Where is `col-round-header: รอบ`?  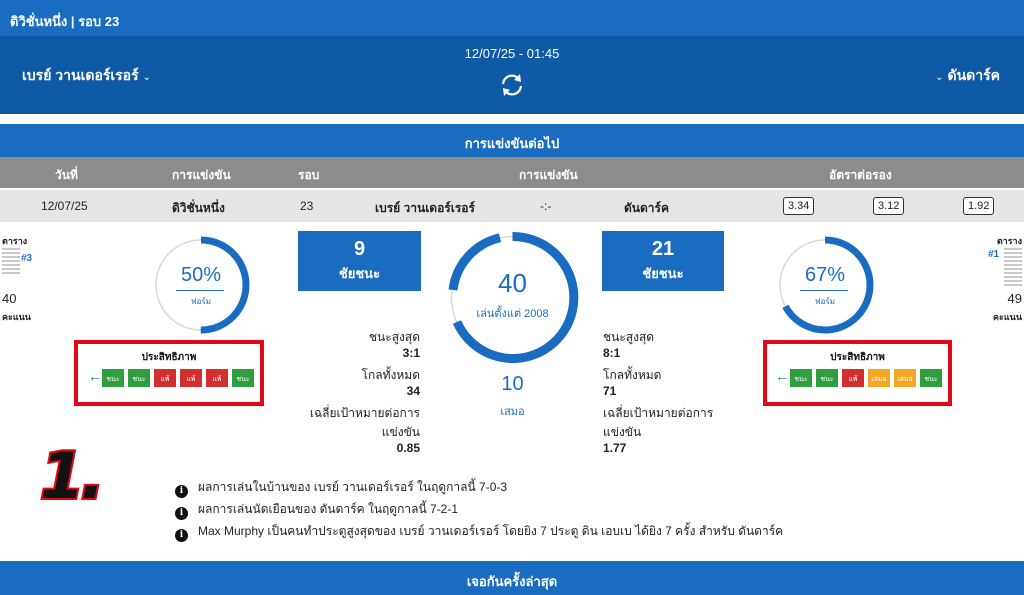 col-round-header: รอบ is located at coordinates (309, 175).